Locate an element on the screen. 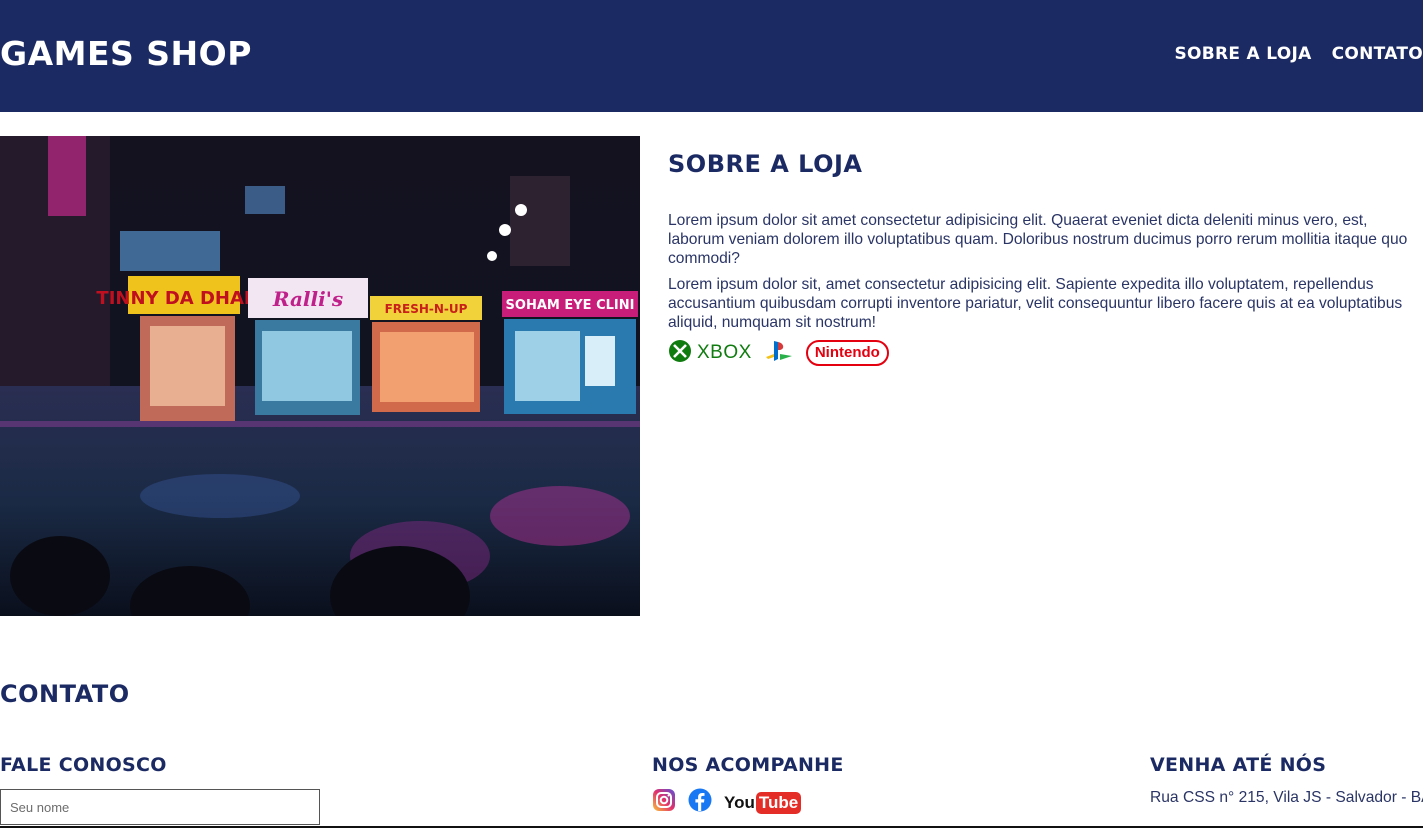 Image resolution: width=1423 pixels, height=828 pixels. site-header: GAMES SHOP SOBRE A LOJA CONTATO is located at coordinates (711, 56).